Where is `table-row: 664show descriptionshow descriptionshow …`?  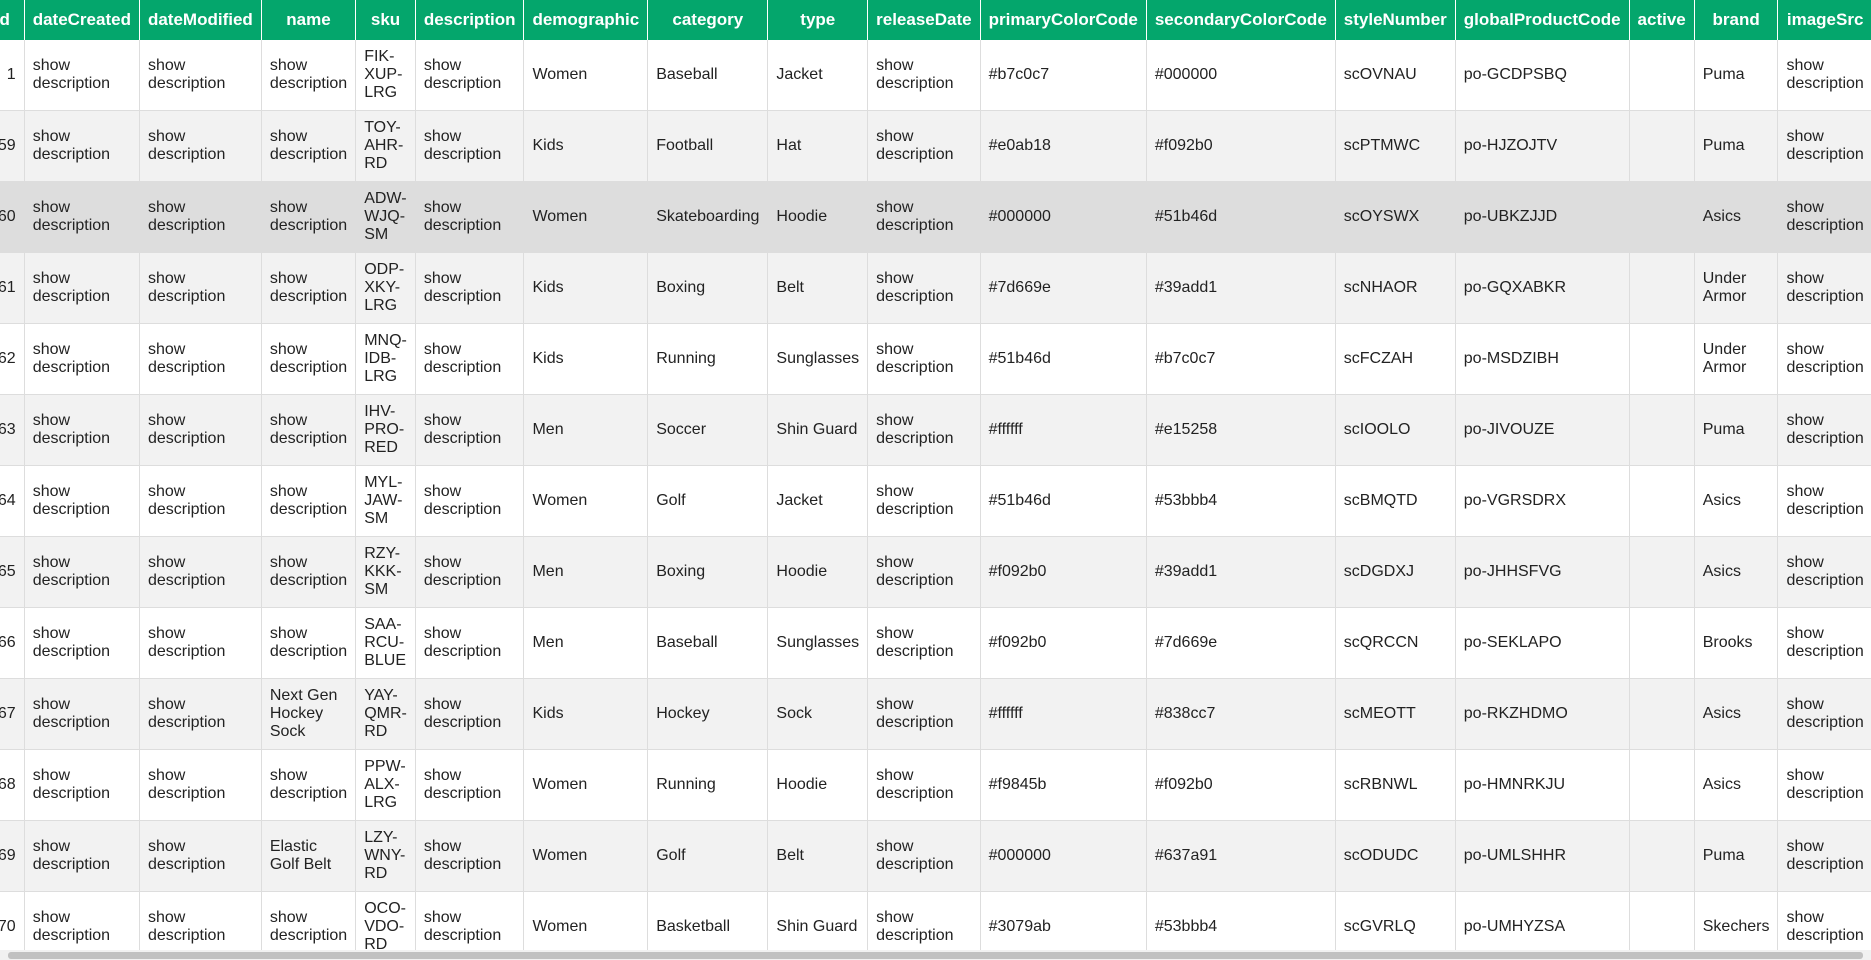
table-row: 664show descriptionshow descriptionshow … is located at coordinates (935, 501).